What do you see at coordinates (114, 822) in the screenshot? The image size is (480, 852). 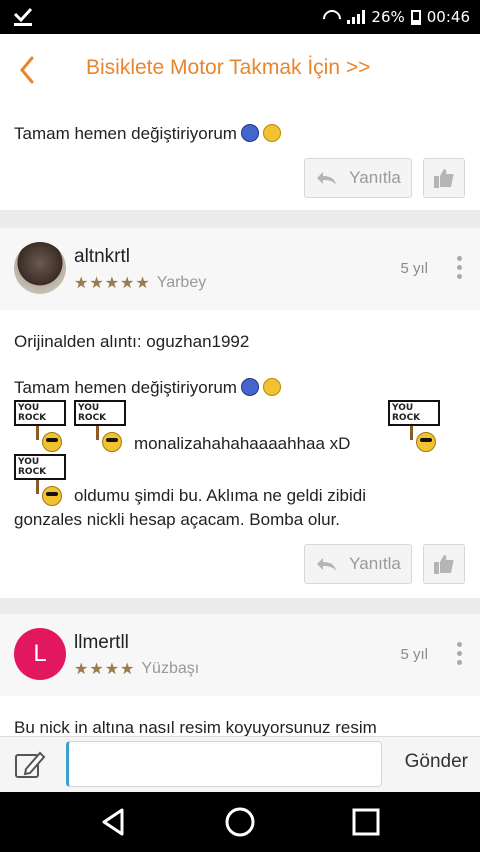 I see `nav-back-icon` at bounding box center [114, 822].